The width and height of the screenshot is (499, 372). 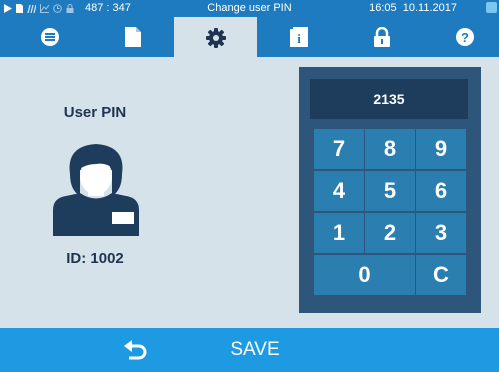 What do you see at coordinates (339, 233) in the screenshot?
I see `key-1: 1` at bounding box center [339, 233].